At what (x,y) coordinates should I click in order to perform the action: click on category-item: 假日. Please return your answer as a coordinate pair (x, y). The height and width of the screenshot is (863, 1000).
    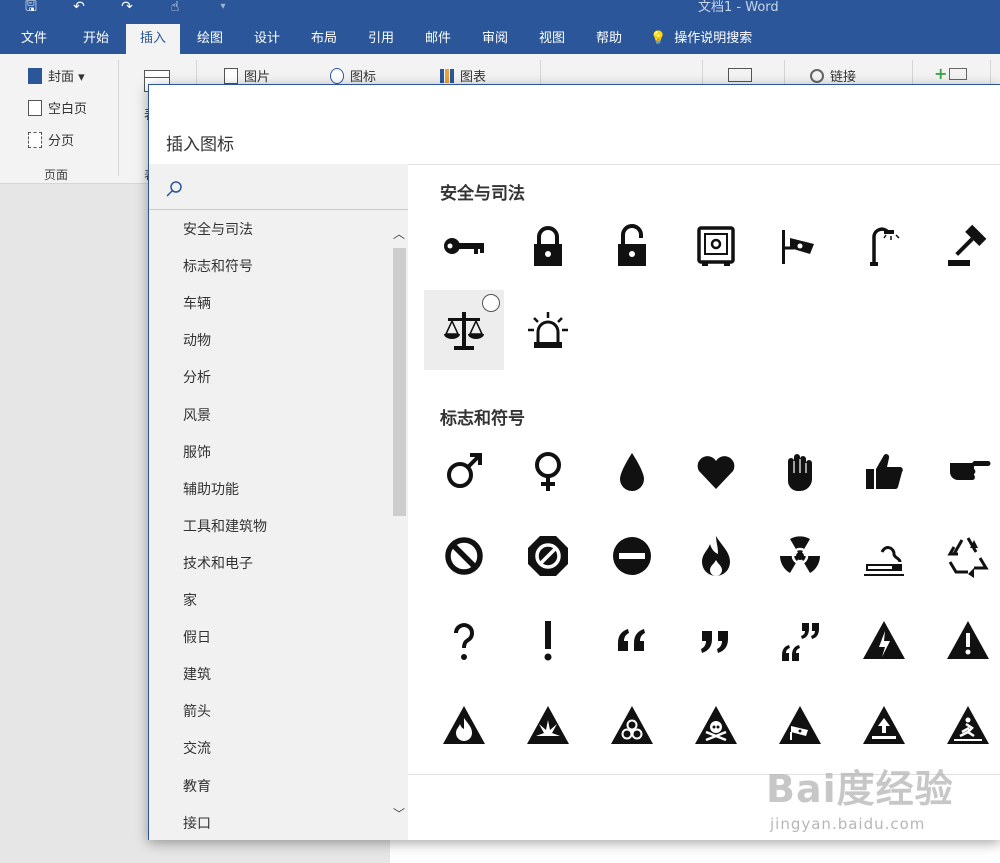
    Looking at the image, I should click on (197, 638).